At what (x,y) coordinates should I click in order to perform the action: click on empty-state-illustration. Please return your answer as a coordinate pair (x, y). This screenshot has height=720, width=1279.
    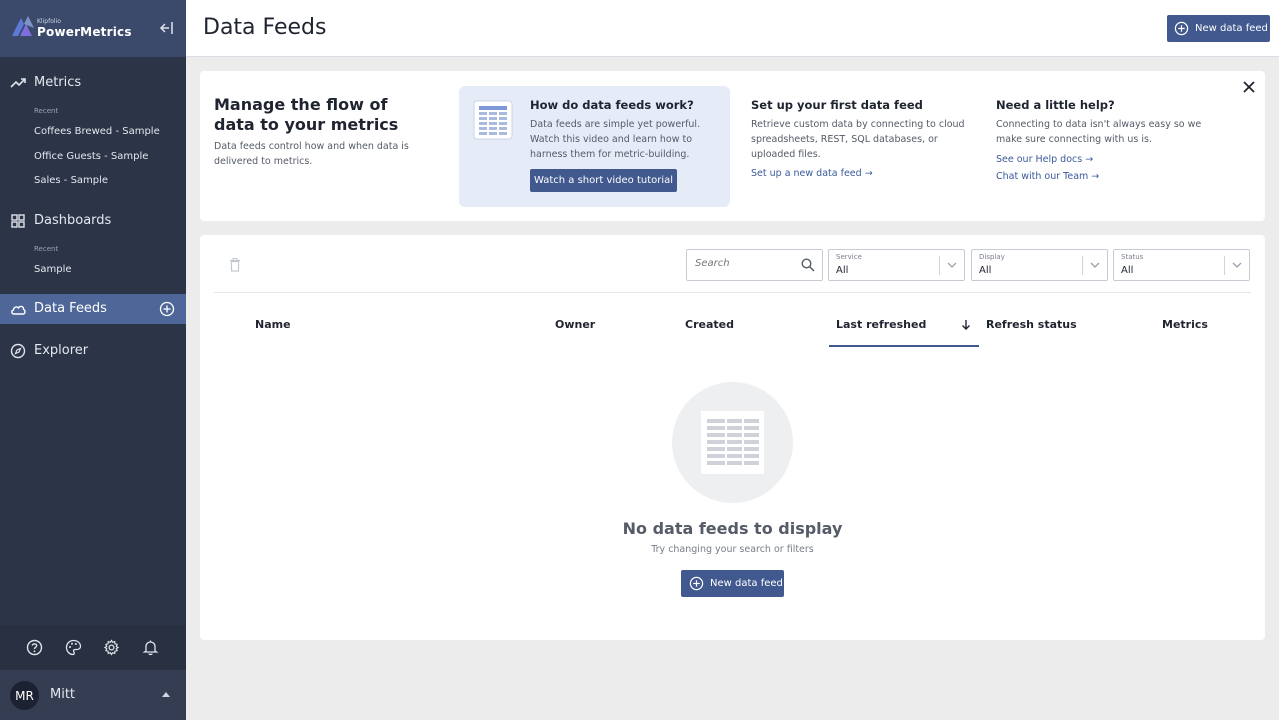
    Looking at the image, I should click on (732, 442).